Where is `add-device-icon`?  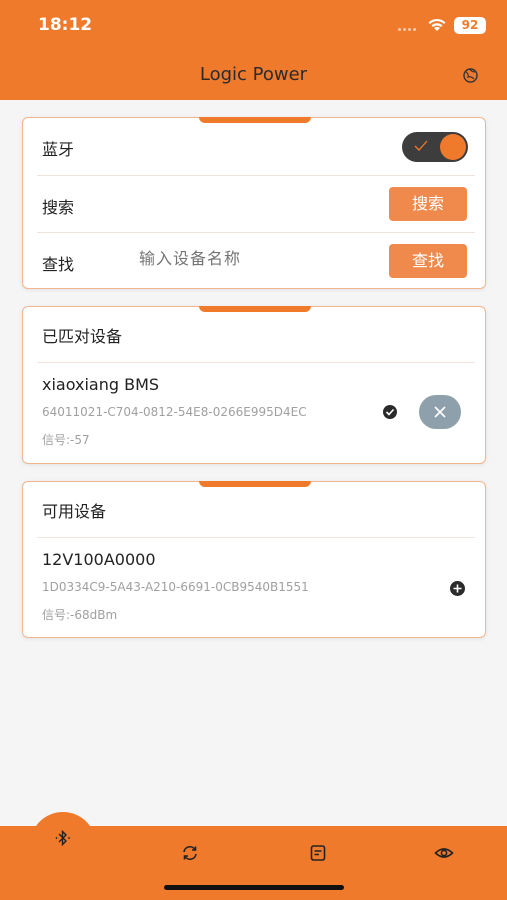
add-device-icon is located at coordinates (457, 588).